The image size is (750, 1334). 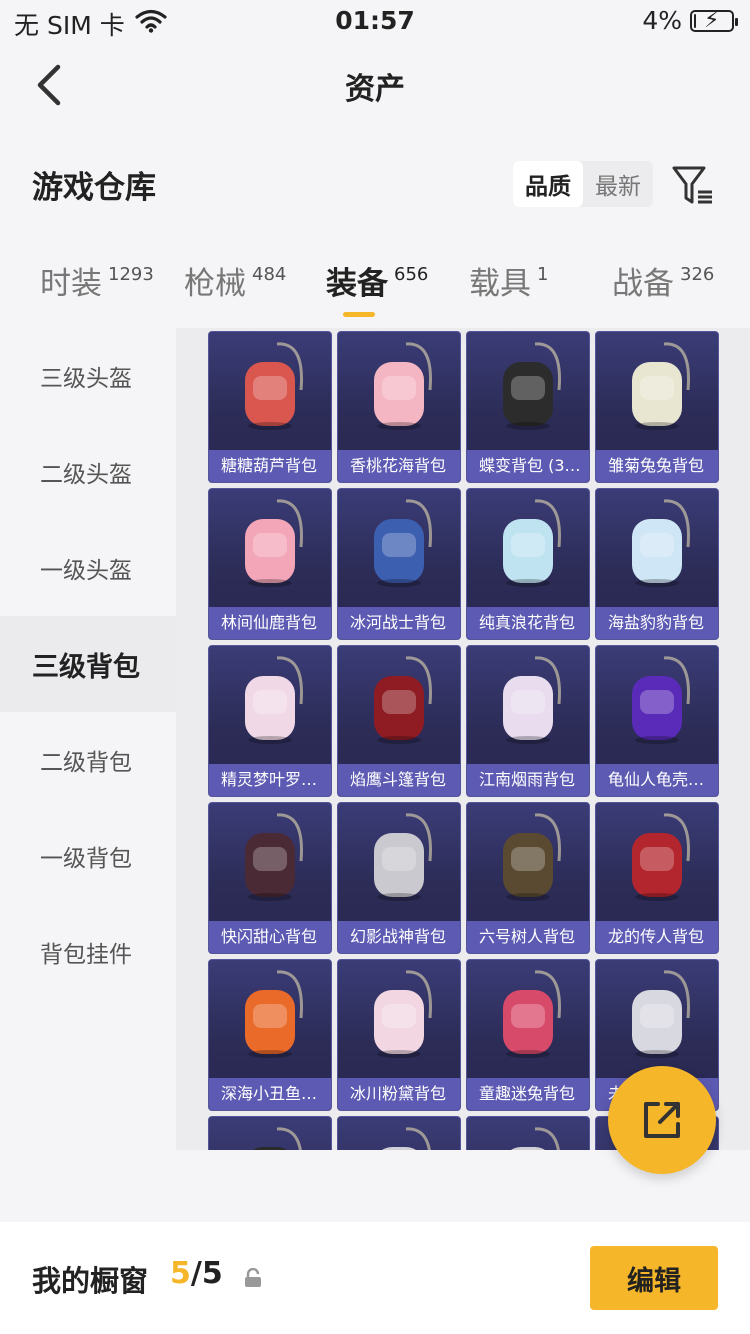 I want to click on item-name: 蝶变背包 (3级), so click(x=528, y=466).